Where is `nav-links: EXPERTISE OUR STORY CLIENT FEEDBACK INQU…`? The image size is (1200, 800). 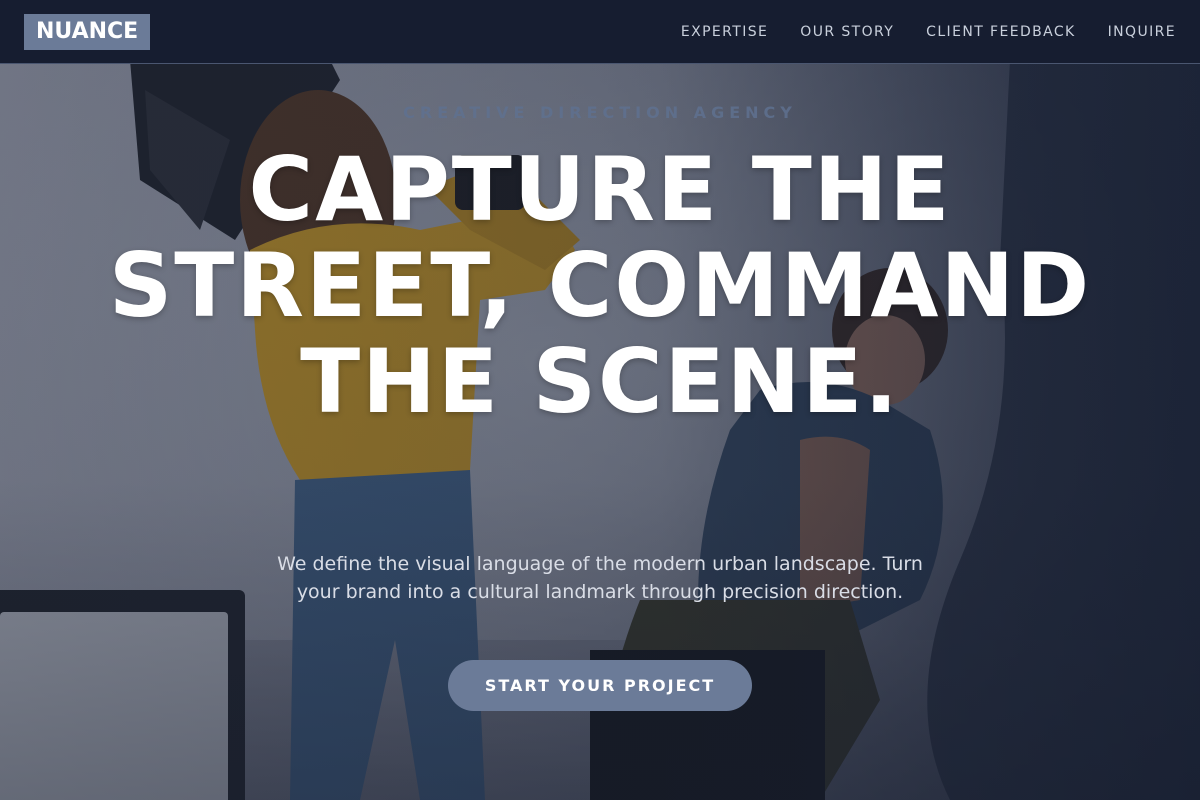 nav-links: EXPERTISE OUR STORY CLIENT FEEDBACK INQU… is located at coordinates (928, 32).